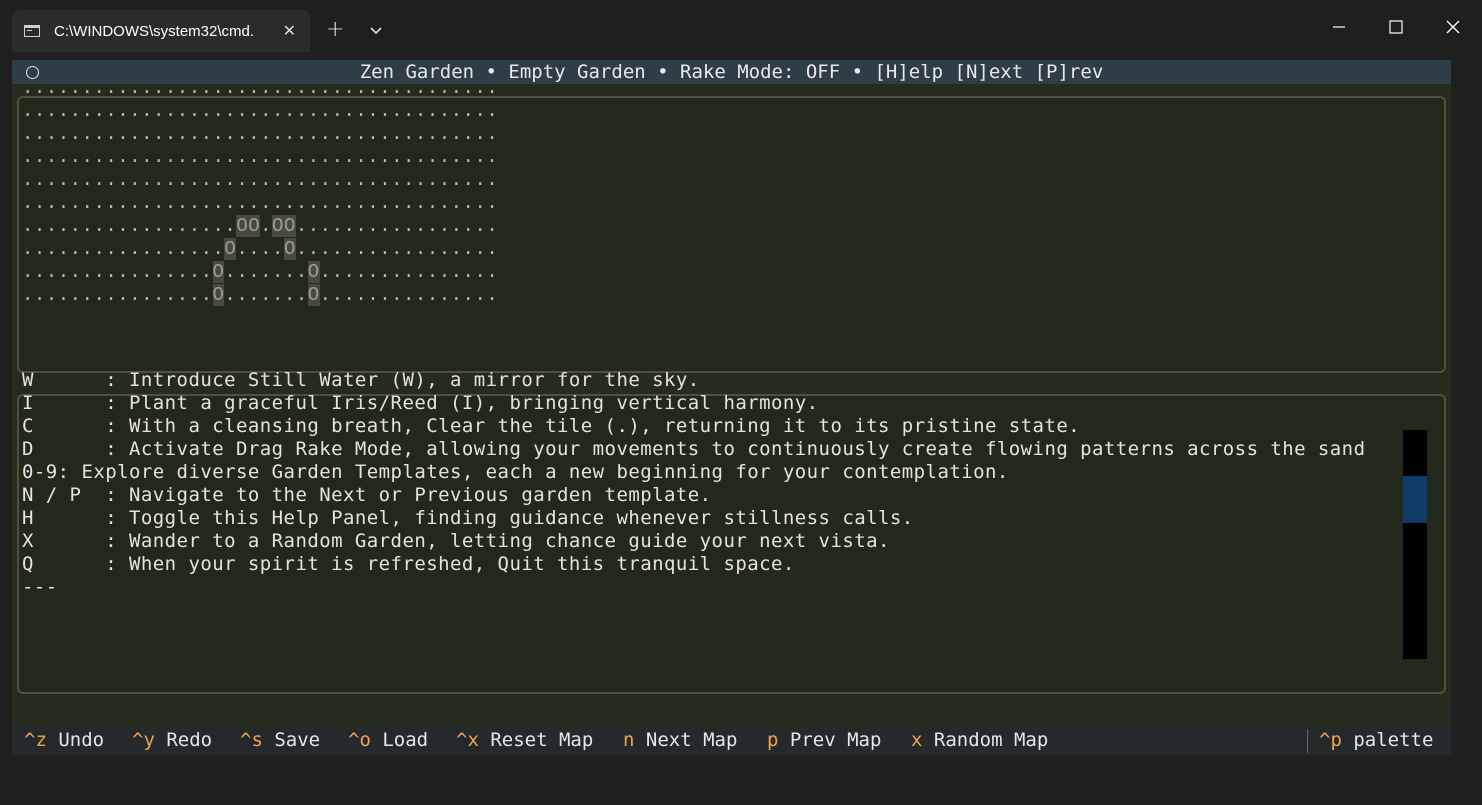 The width and height of the screenshot is (1482, 805). I want to click on new-tab-button: +, so click(335, 30).